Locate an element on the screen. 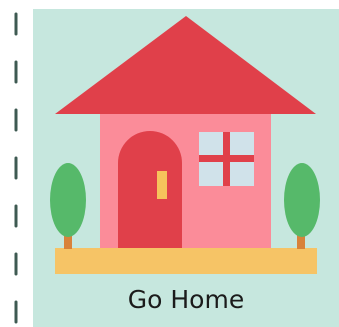  window-cross-vertical is located at coordinates (226, 159).